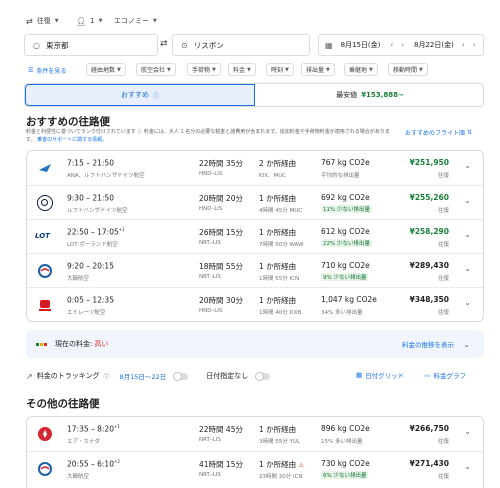 Image resolution: width=500 pixels, height=488 pixels. Describe the element at coordinates (41, 344) in the screenshot. I see `price-level-icon` at that location.